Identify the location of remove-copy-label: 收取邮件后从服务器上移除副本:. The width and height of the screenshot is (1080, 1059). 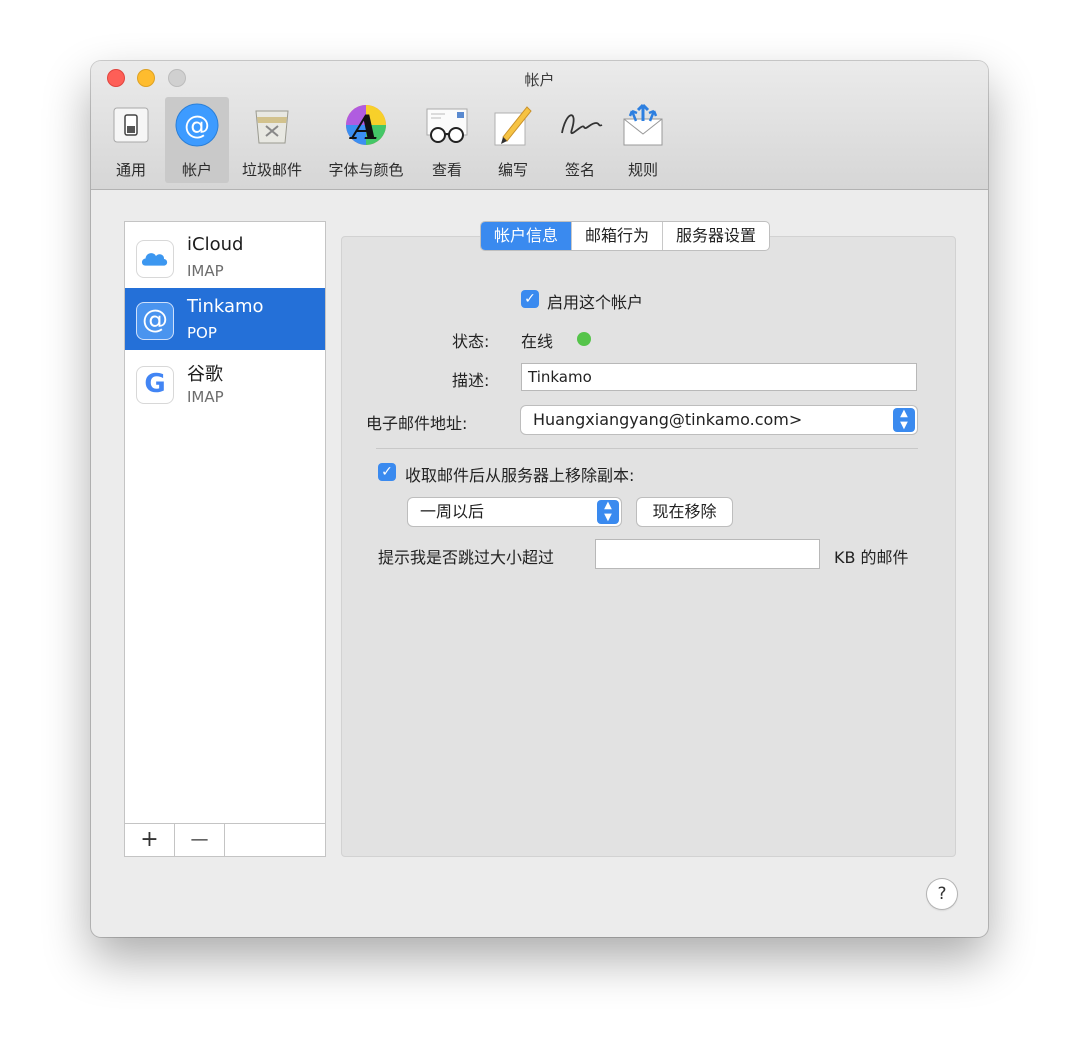
(520, 475).